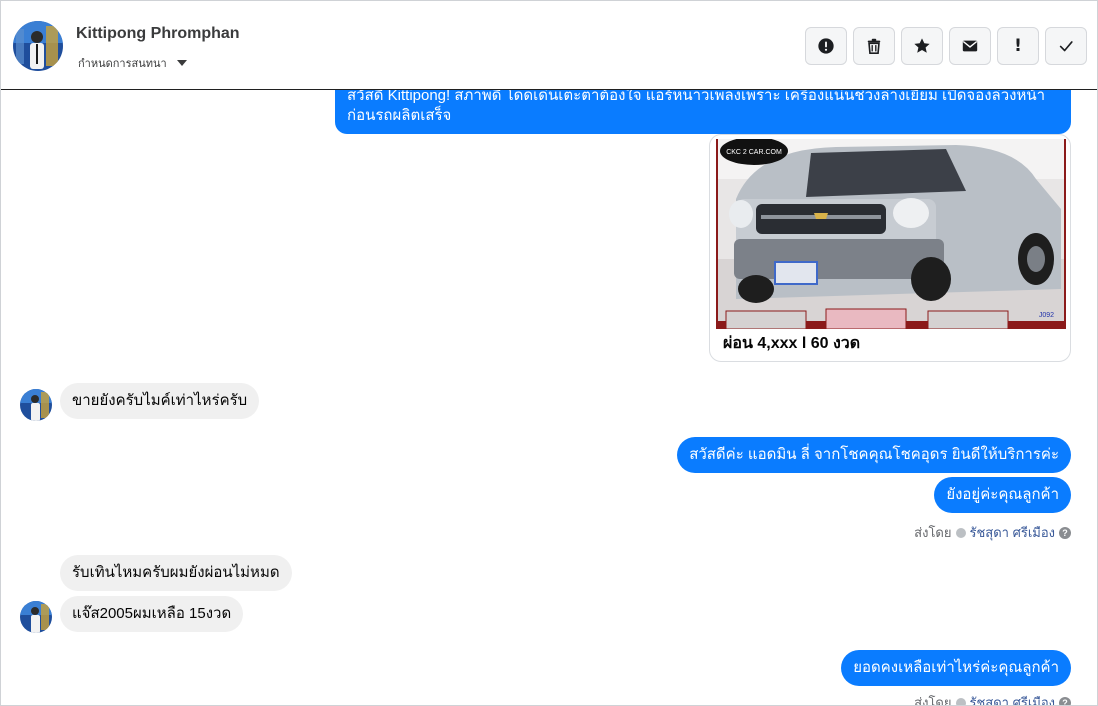 The height and width of the screenshot is (706, 1098). I want to click on conversation-header: Kittipong Phromphan กำหนดการสนทนา !, so click(549, 45).